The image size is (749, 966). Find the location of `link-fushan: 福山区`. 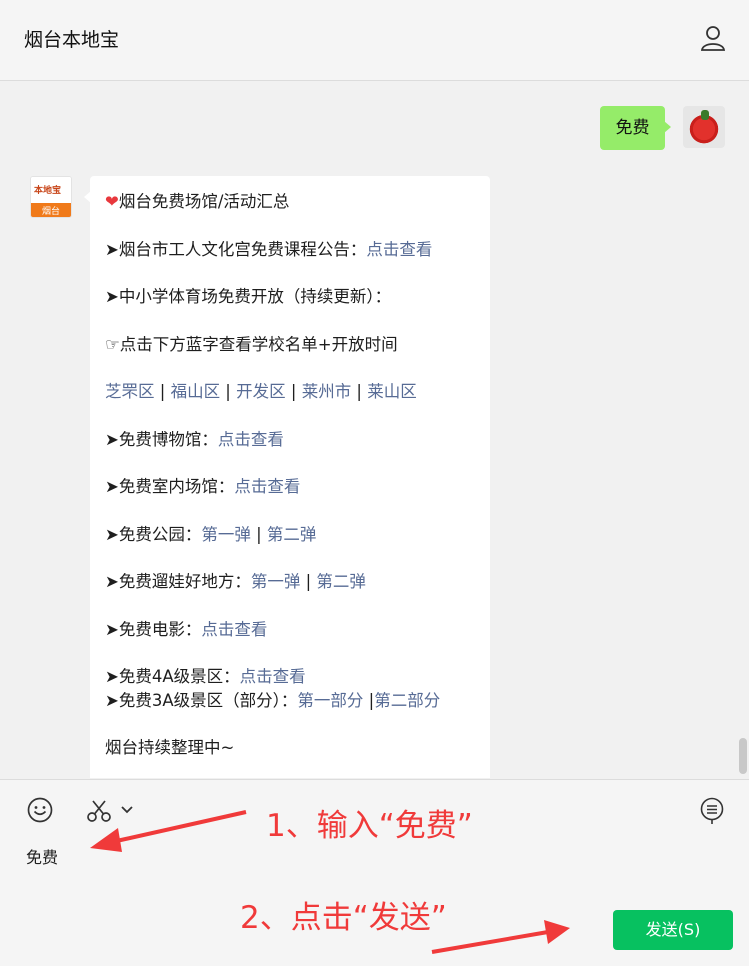

link-fushan: 福山区 is located at coordinates (196, 391).